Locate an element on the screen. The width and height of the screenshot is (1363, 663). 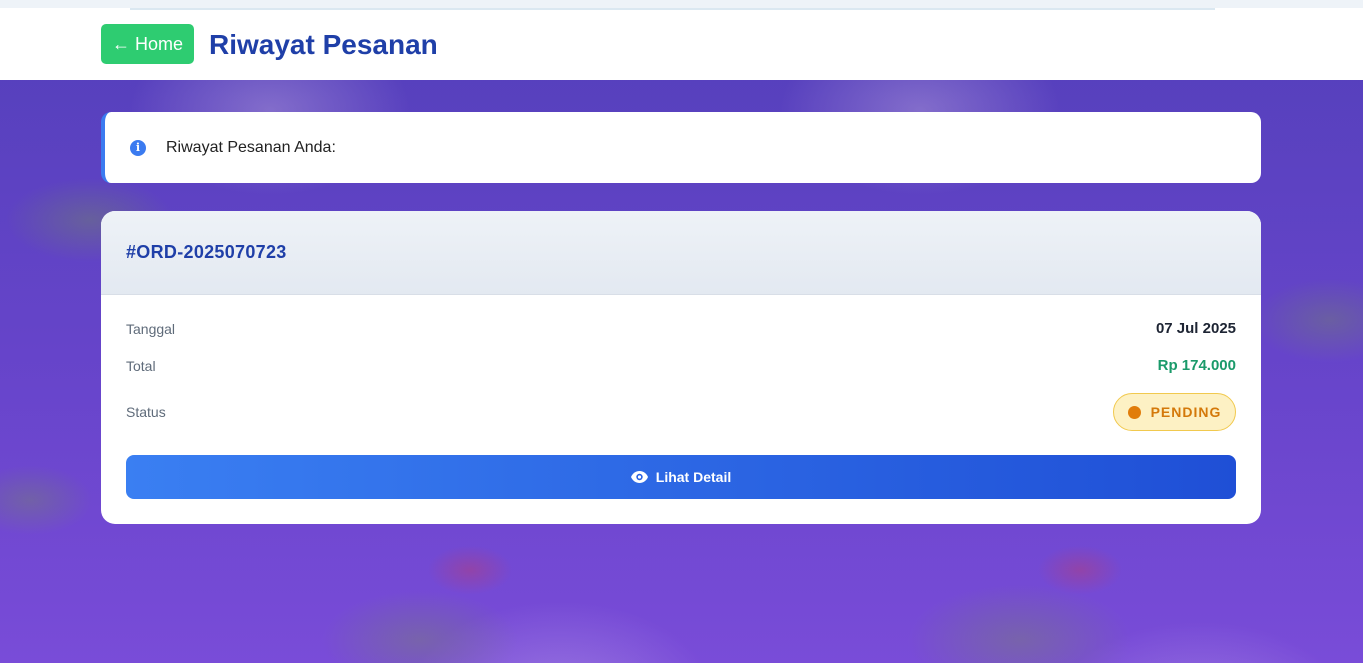
status-label: Status is located at coordinates (146, 412).